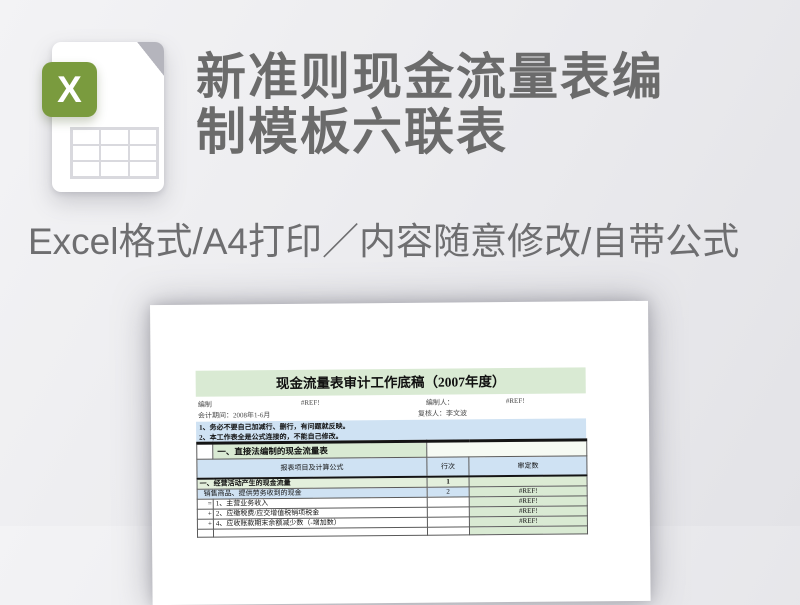 The width and height of the screenshot is (800, 605). I want to click on cell-item, so click(320, 532).